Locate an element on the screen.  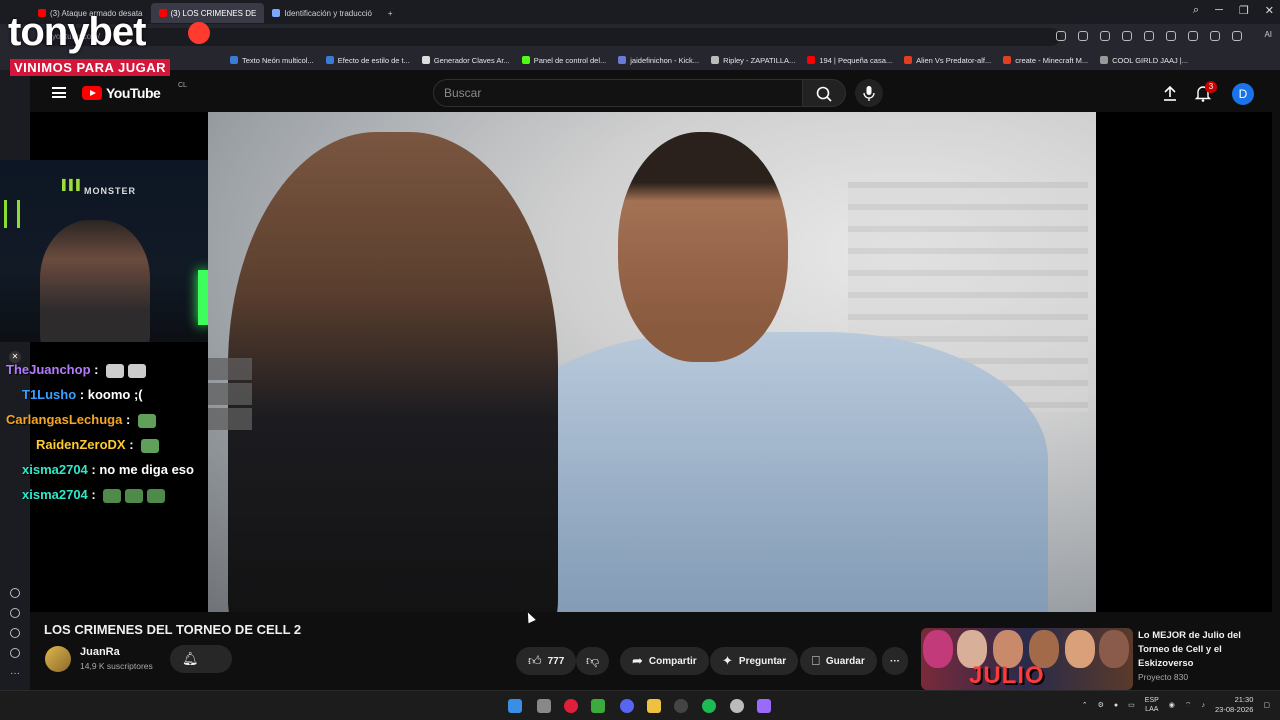
sponsor-label: MONSTER is located at coordinates (110, 191).